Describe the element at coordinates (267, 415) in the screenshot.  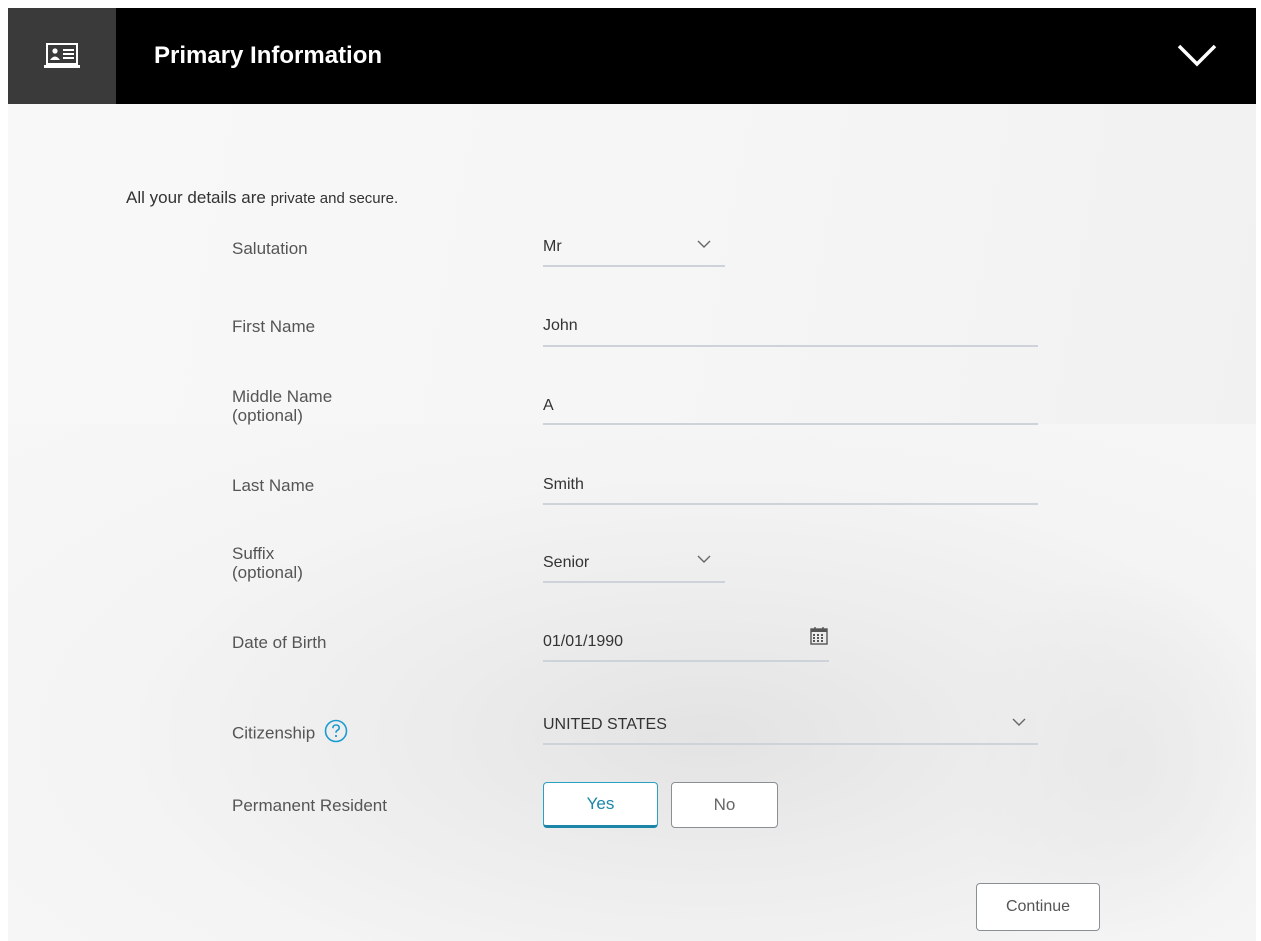
I see `middle-name-label-line2: (optional)` at that location.